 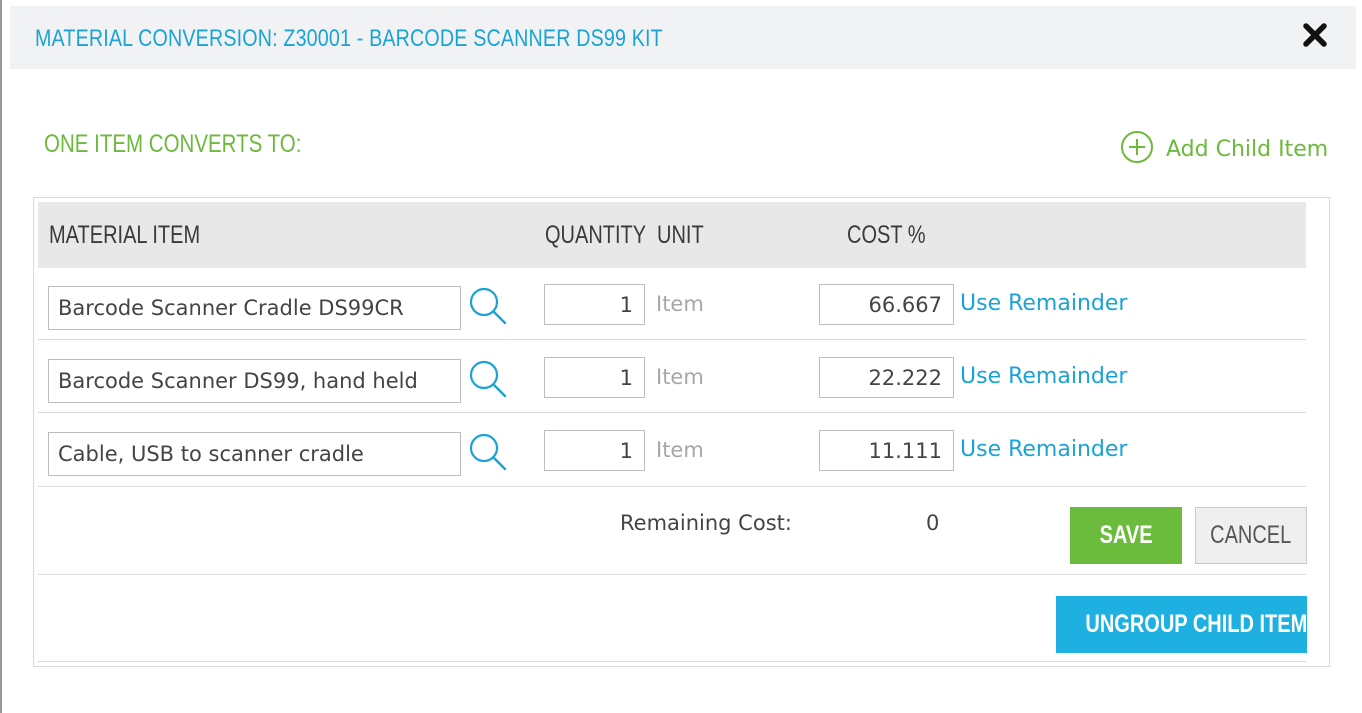 What do you see at coordinates (1203, 624) in the screenshot?
I see `ungroup-button-label: UNGROUP CHILD ITEMS` at bounding box center [1203, 624].